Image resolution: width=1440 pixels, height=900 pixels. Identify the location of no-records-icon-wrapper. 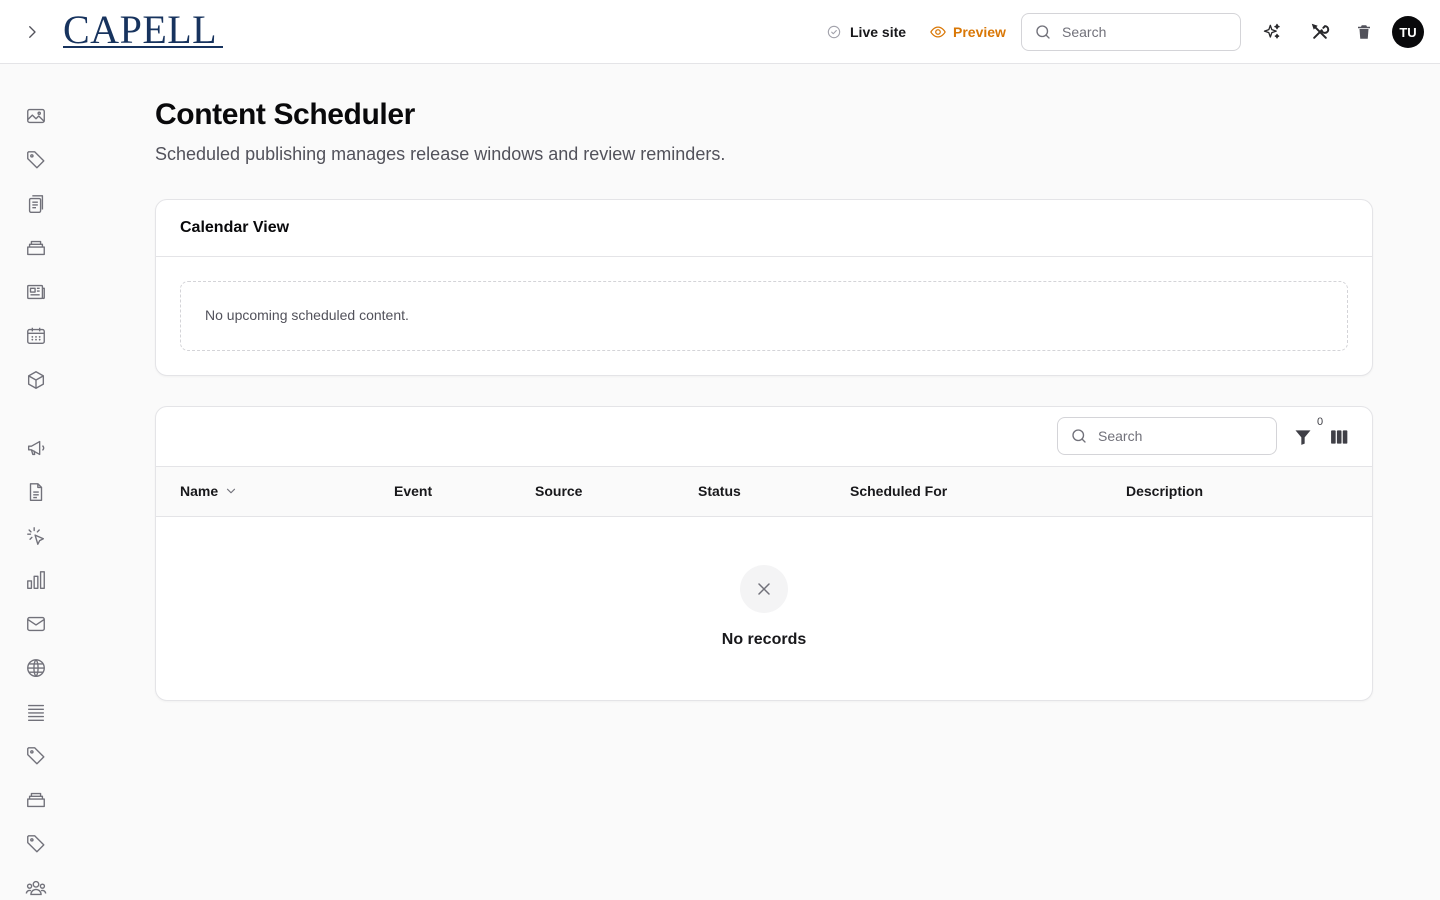
(764, 589).